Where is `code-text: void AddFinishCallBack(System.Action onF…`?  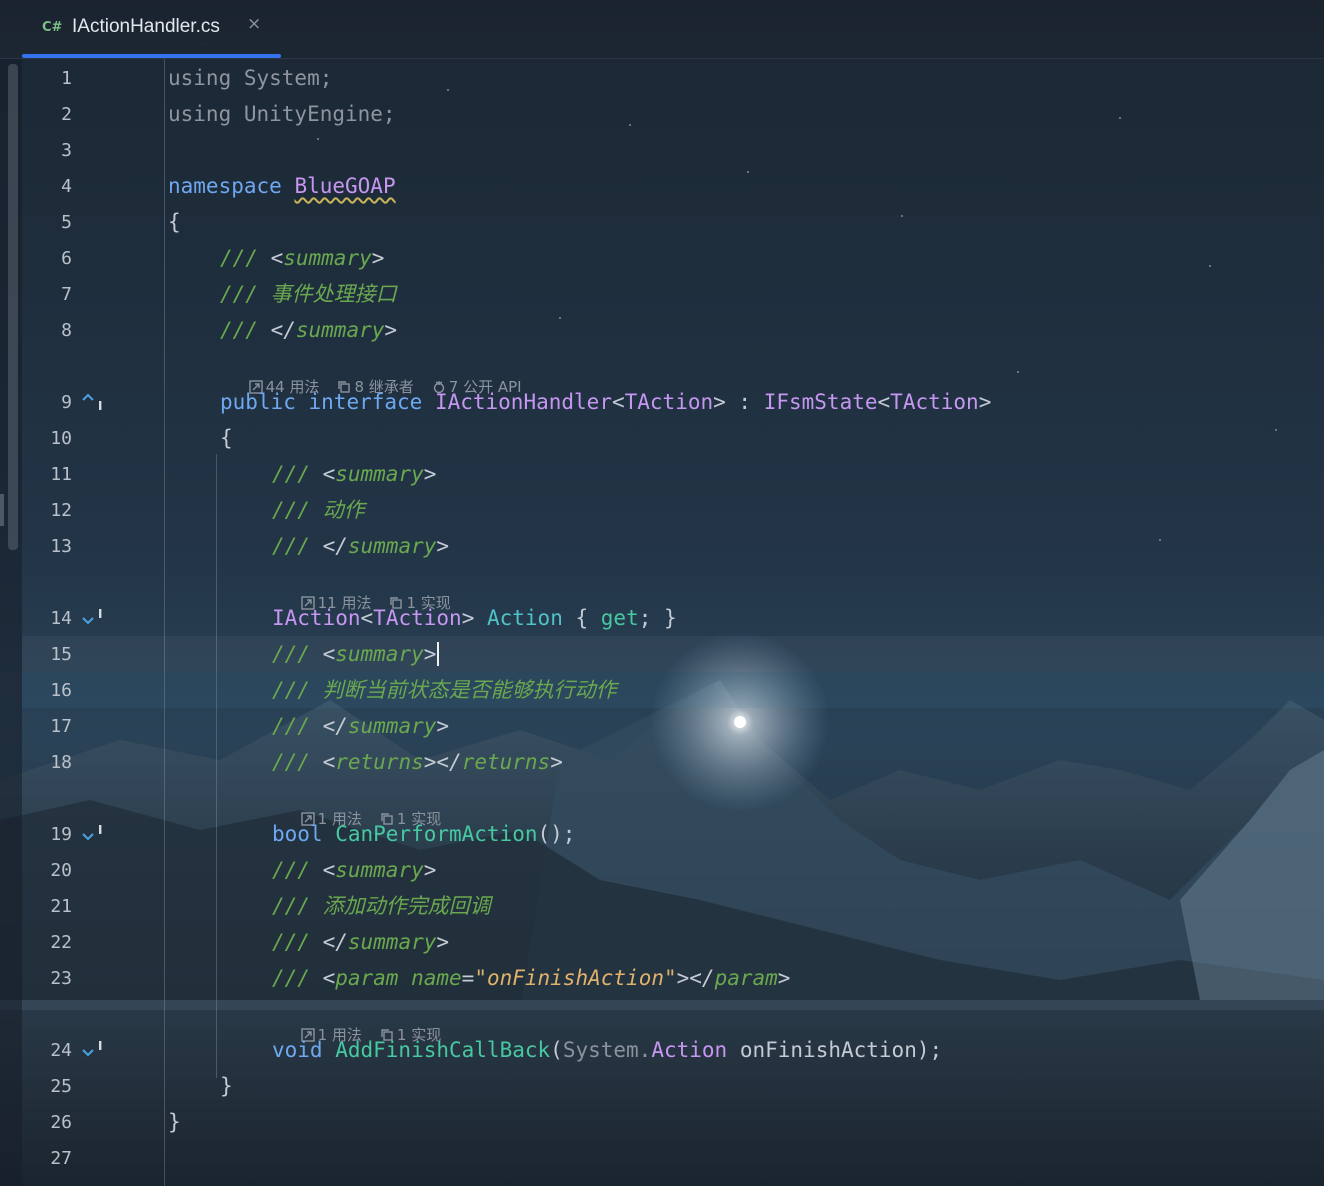 code-text: void AddFinishCallBack(System.Action onF… is located at coordinates (607, 1050).